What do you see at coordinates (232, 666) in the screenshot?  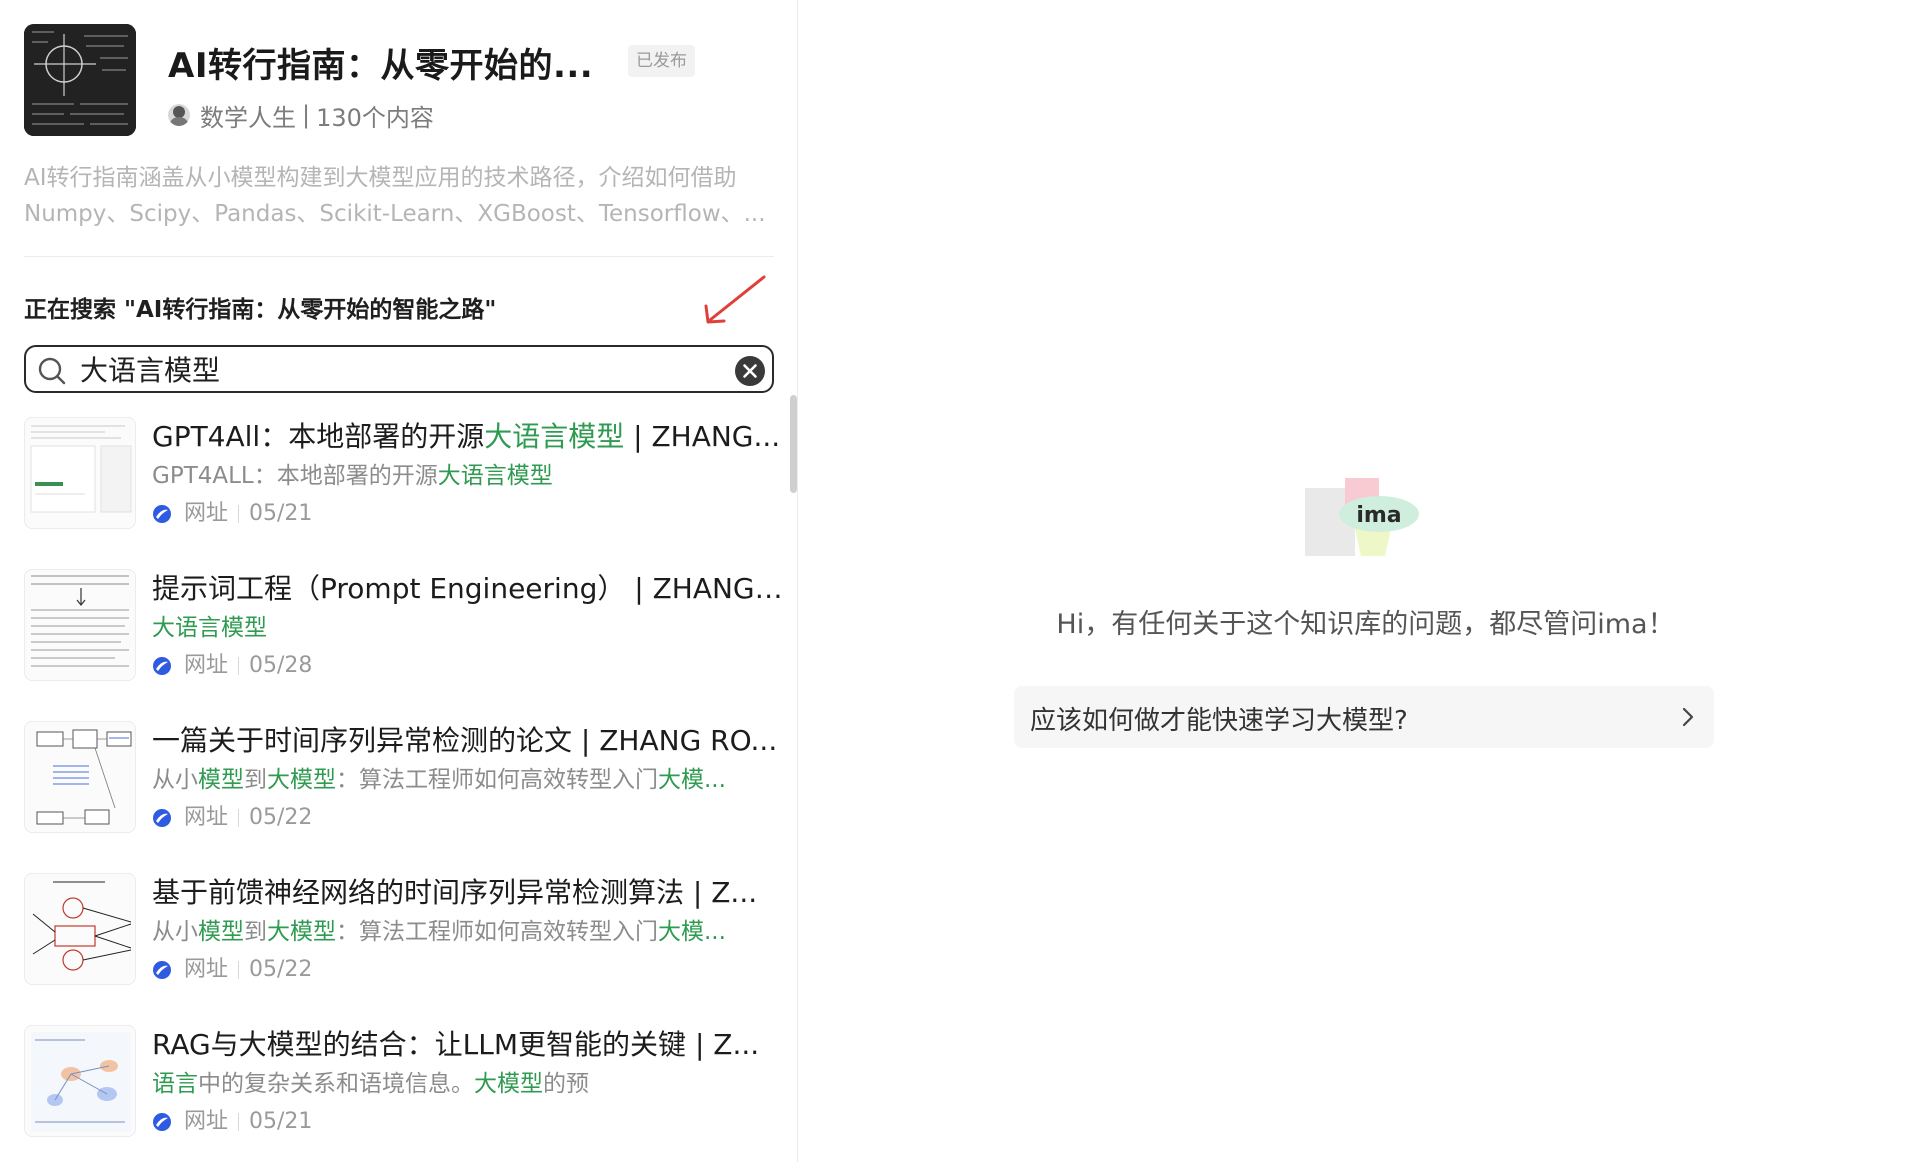 I see `result-meta: 网址 05/28` at bounding box center [232, 666].